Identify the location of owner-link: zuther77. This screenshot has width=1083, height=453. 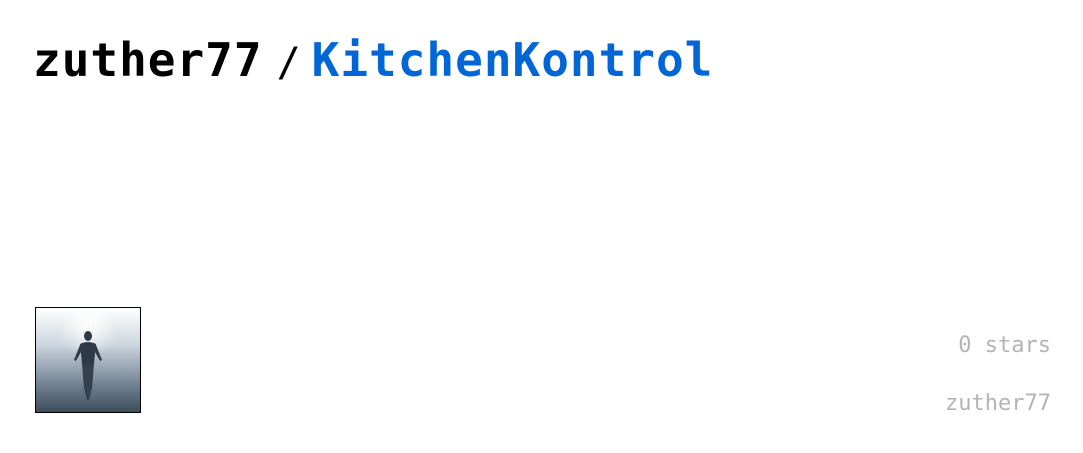
(148, 60).